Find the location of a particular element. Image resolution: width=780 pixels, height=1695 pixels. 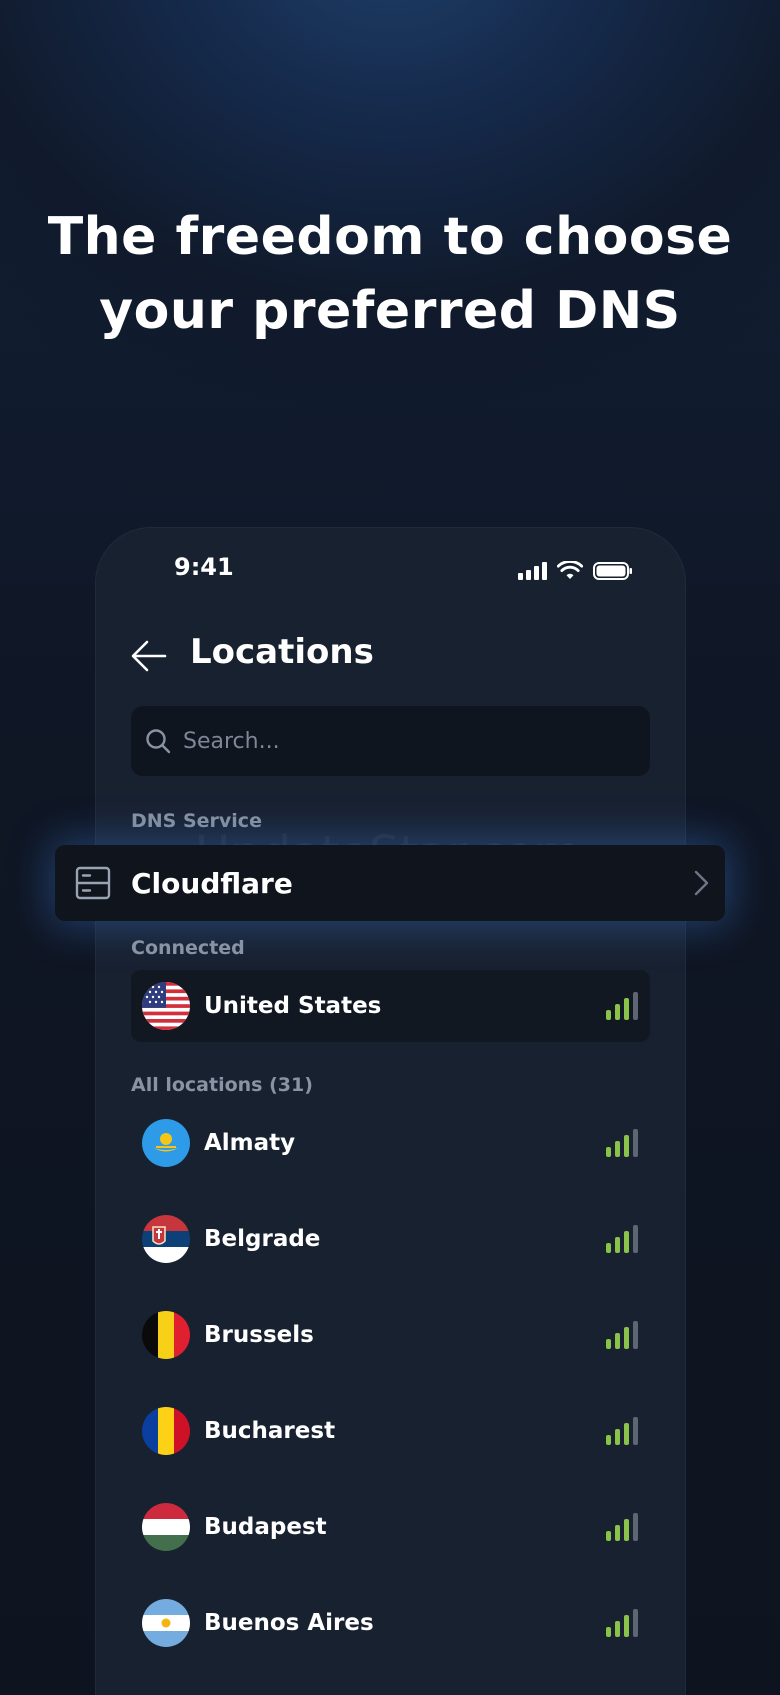

flag-us-icon is located at coordinates (166, 1006).